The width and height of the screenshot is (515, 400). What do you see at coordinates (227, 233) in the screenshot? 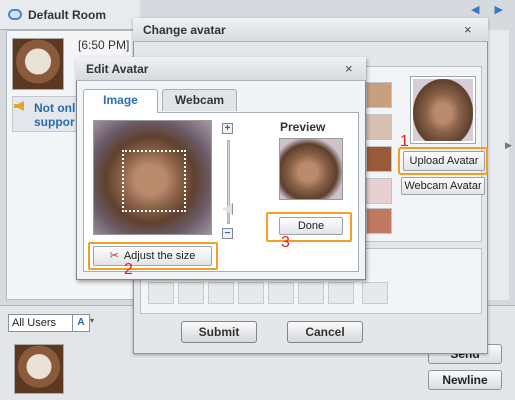
I see `zoom-out-icon: −` at bounding box center [227, 233].